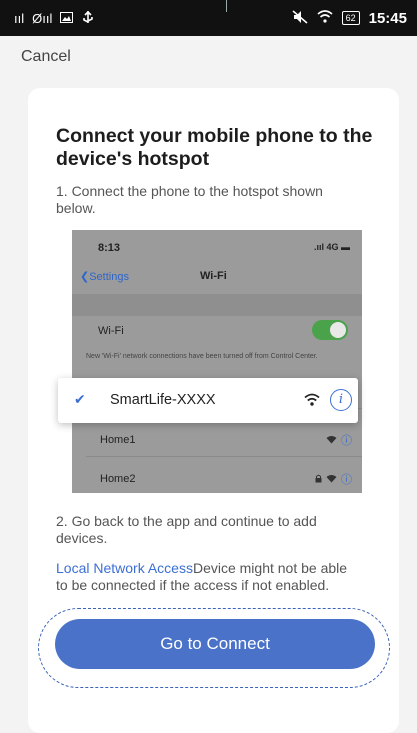  What do you see at coordinates (19, 18) in the screenshot?
I see `signal-icon: ııl` at bounding box center [19, 18].